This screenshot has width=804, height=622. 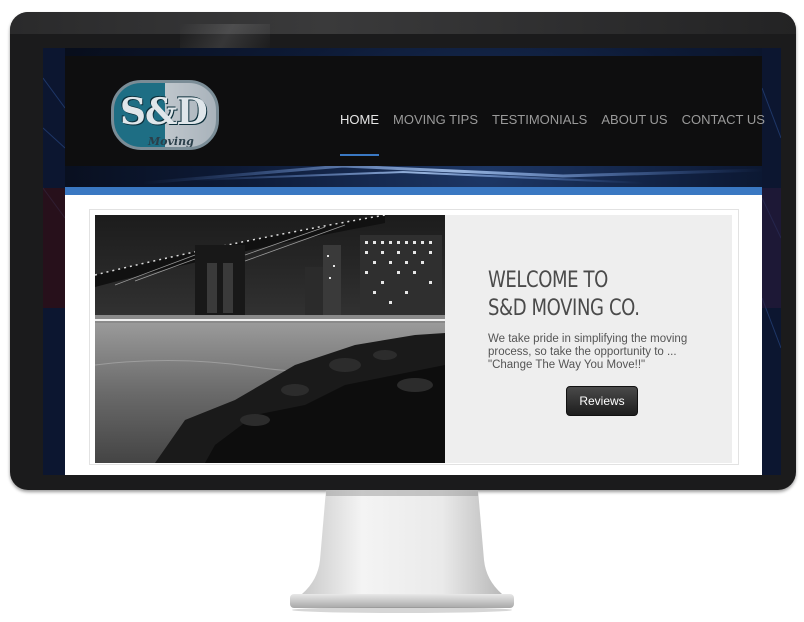 I want to click on monitor-stand, so click(x=402, y=551).